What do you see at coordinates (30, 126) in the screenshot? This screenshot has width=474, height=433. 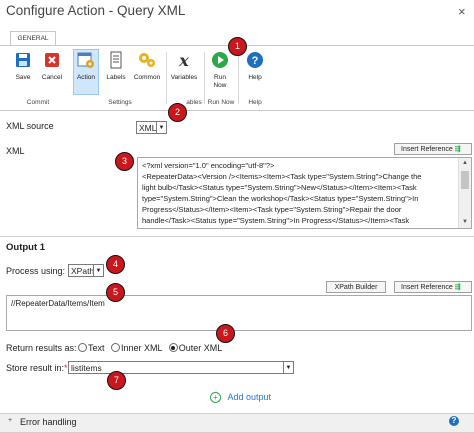 I see `xml-source-label: XML source` at bounding box center [30, 126].